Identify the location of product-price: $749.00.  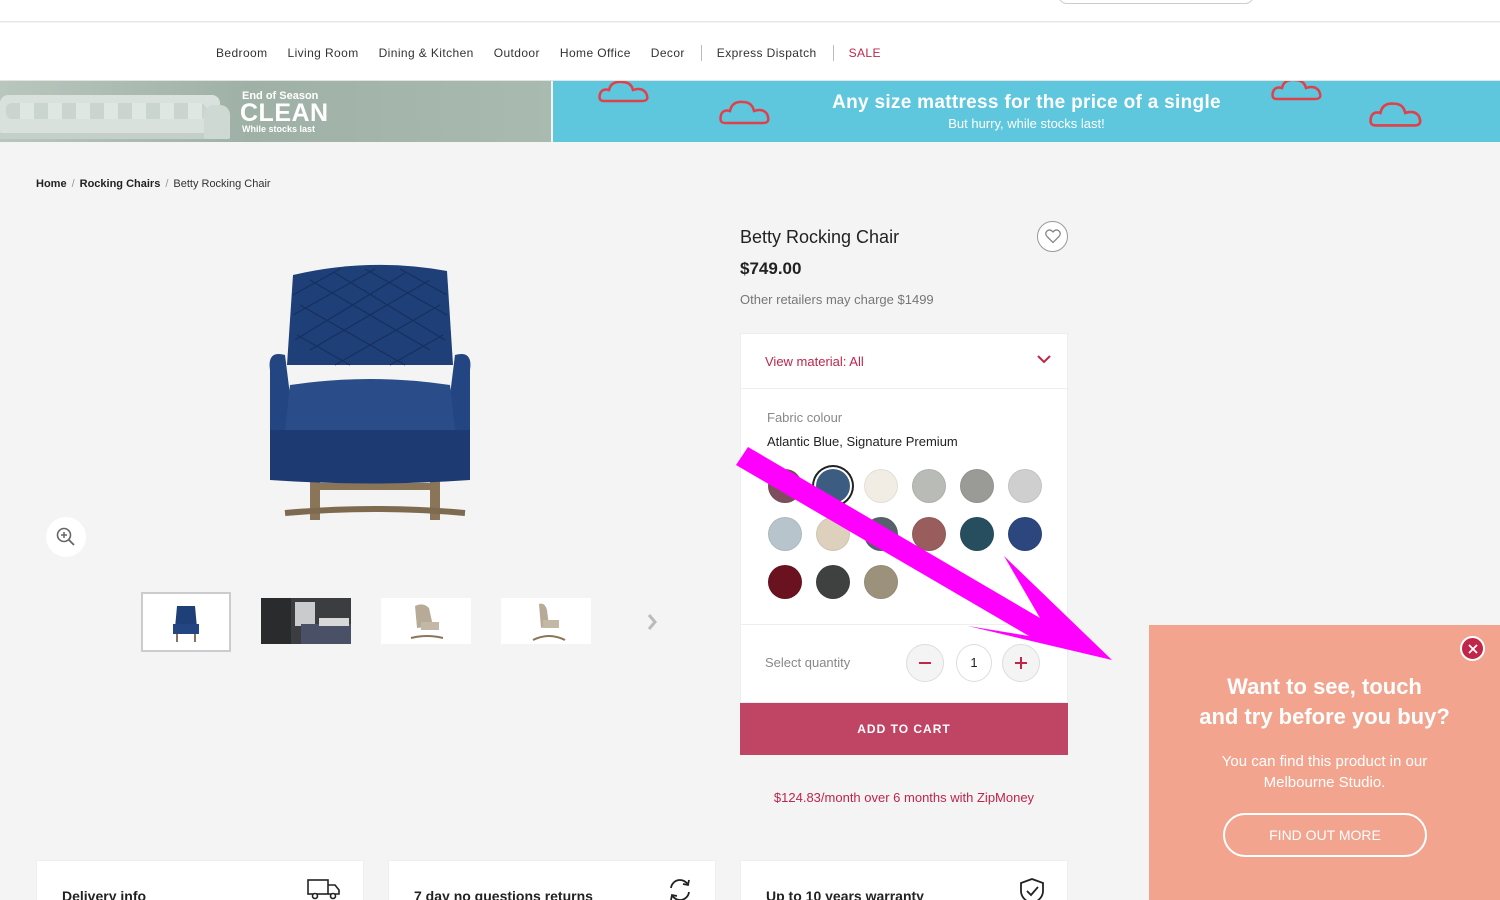
(771, 268).